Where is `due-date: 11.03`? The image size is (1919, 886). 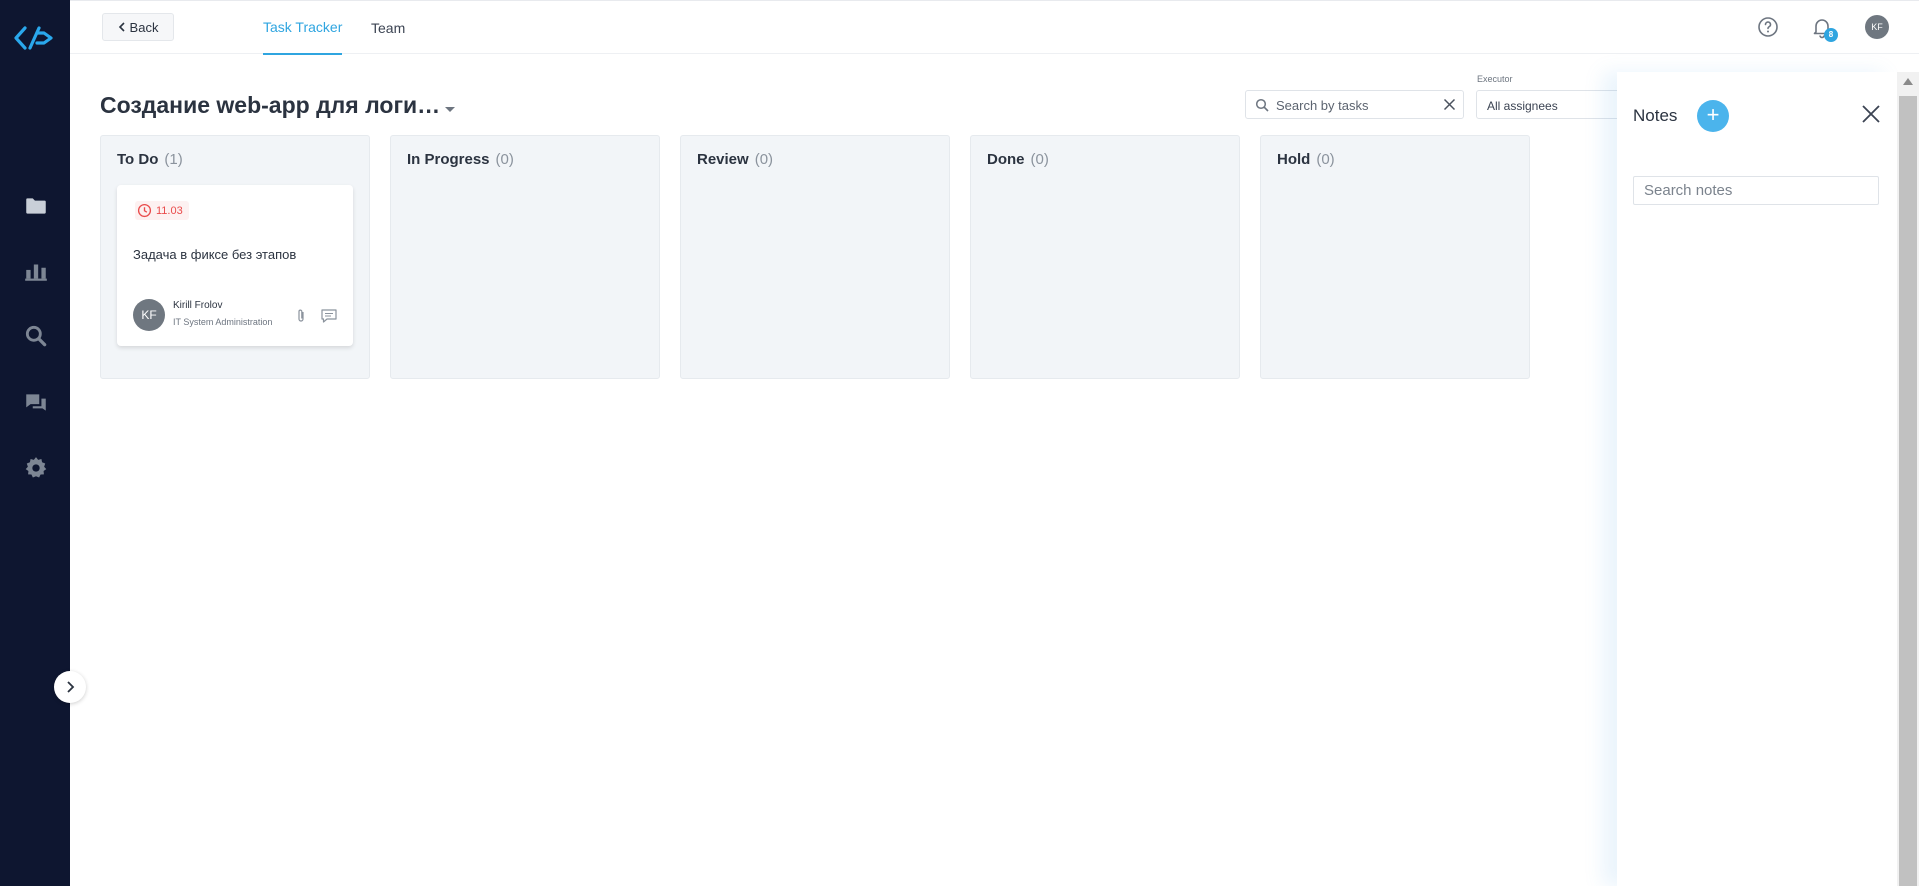
due-date: 11.03 is located at coordinates (169, 210).